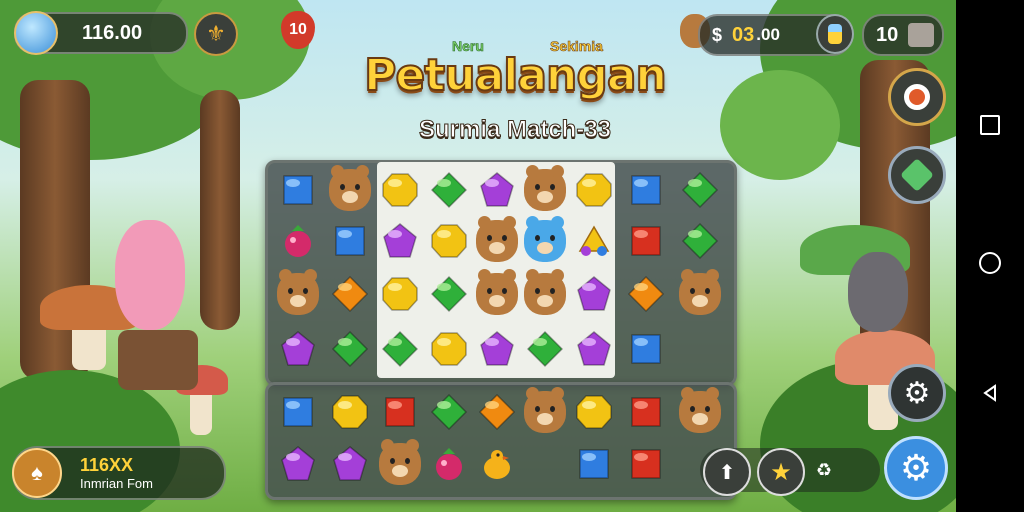  What do you see at coordinates (824, 470) in the screenshot?
I see `cycle-button: ♻` at bounding box center [824, 470].